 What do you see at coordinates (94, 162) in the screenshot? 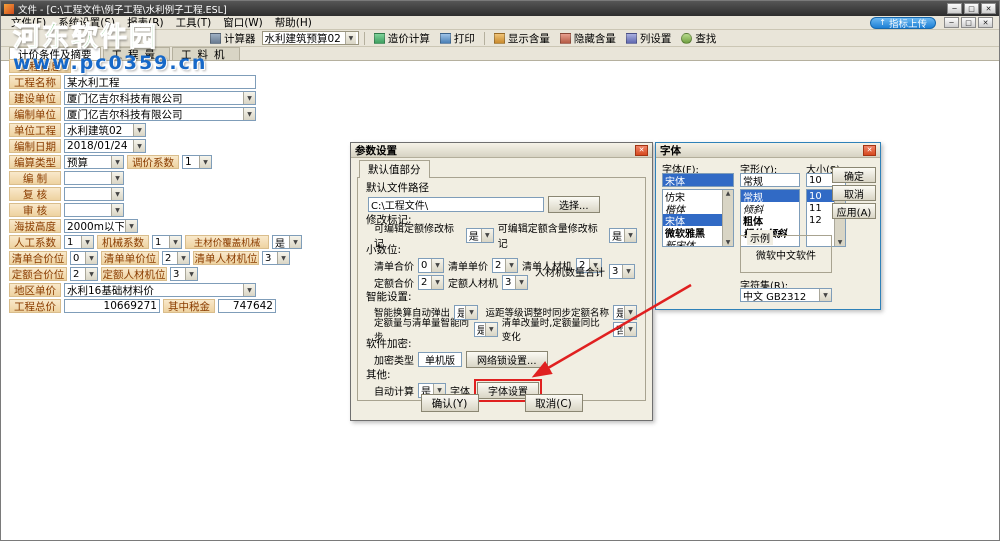
I see `calc-type-select: 预算` at bounding box center [94, 162].